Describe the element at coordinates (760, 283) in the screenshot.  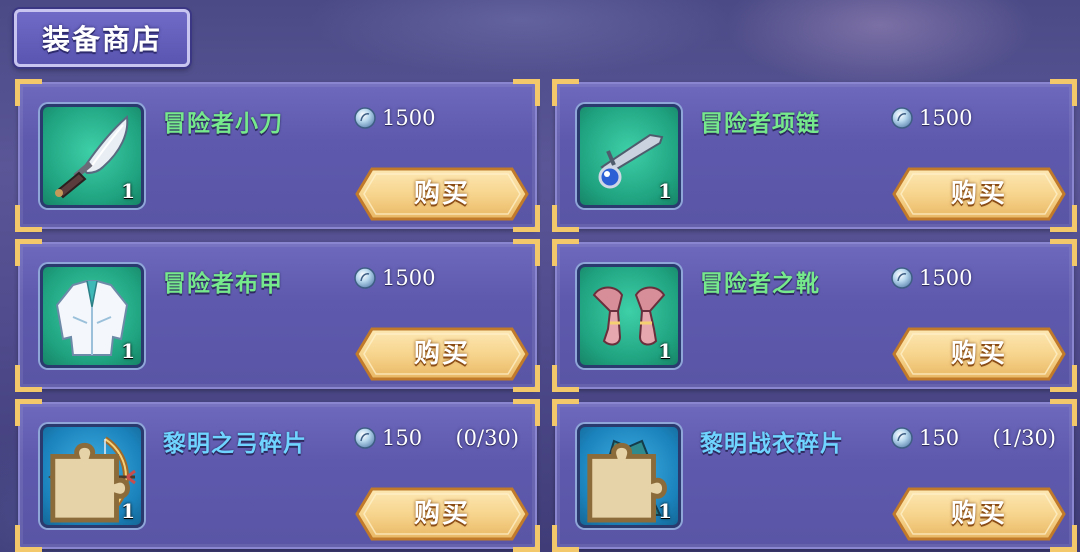
I see `item-name: 冒险者之靴` at that location.